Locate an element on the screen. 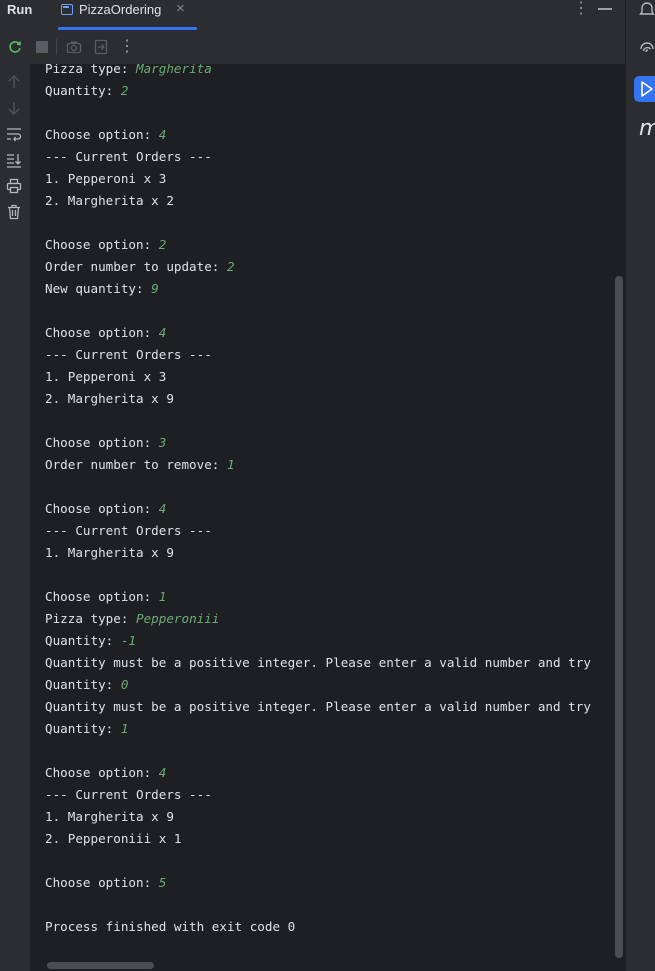 The width and height of the screenshot is (655, 971). arrow-up-icon is located at coordinates (14, 81).